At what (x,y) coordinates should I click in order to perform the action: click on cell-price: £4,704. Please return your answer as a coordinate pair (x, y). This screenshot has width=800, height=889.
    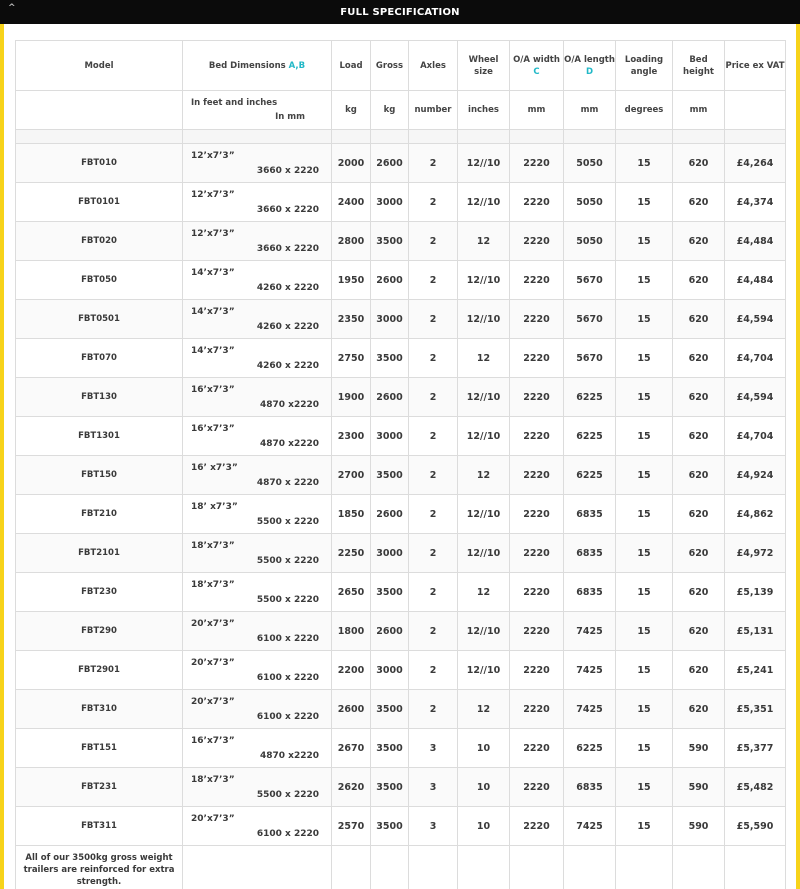
    Looking at the image, I should click on (755, 436).